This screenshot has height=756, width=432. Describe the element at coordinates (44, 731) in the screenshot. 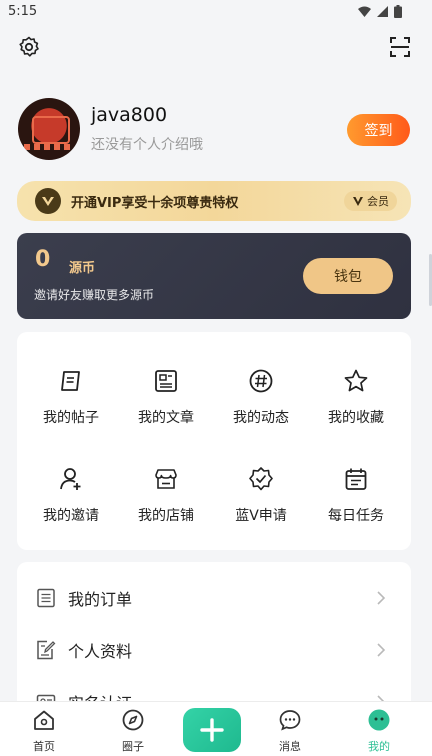

I see `tab-home: 首页` at that location.